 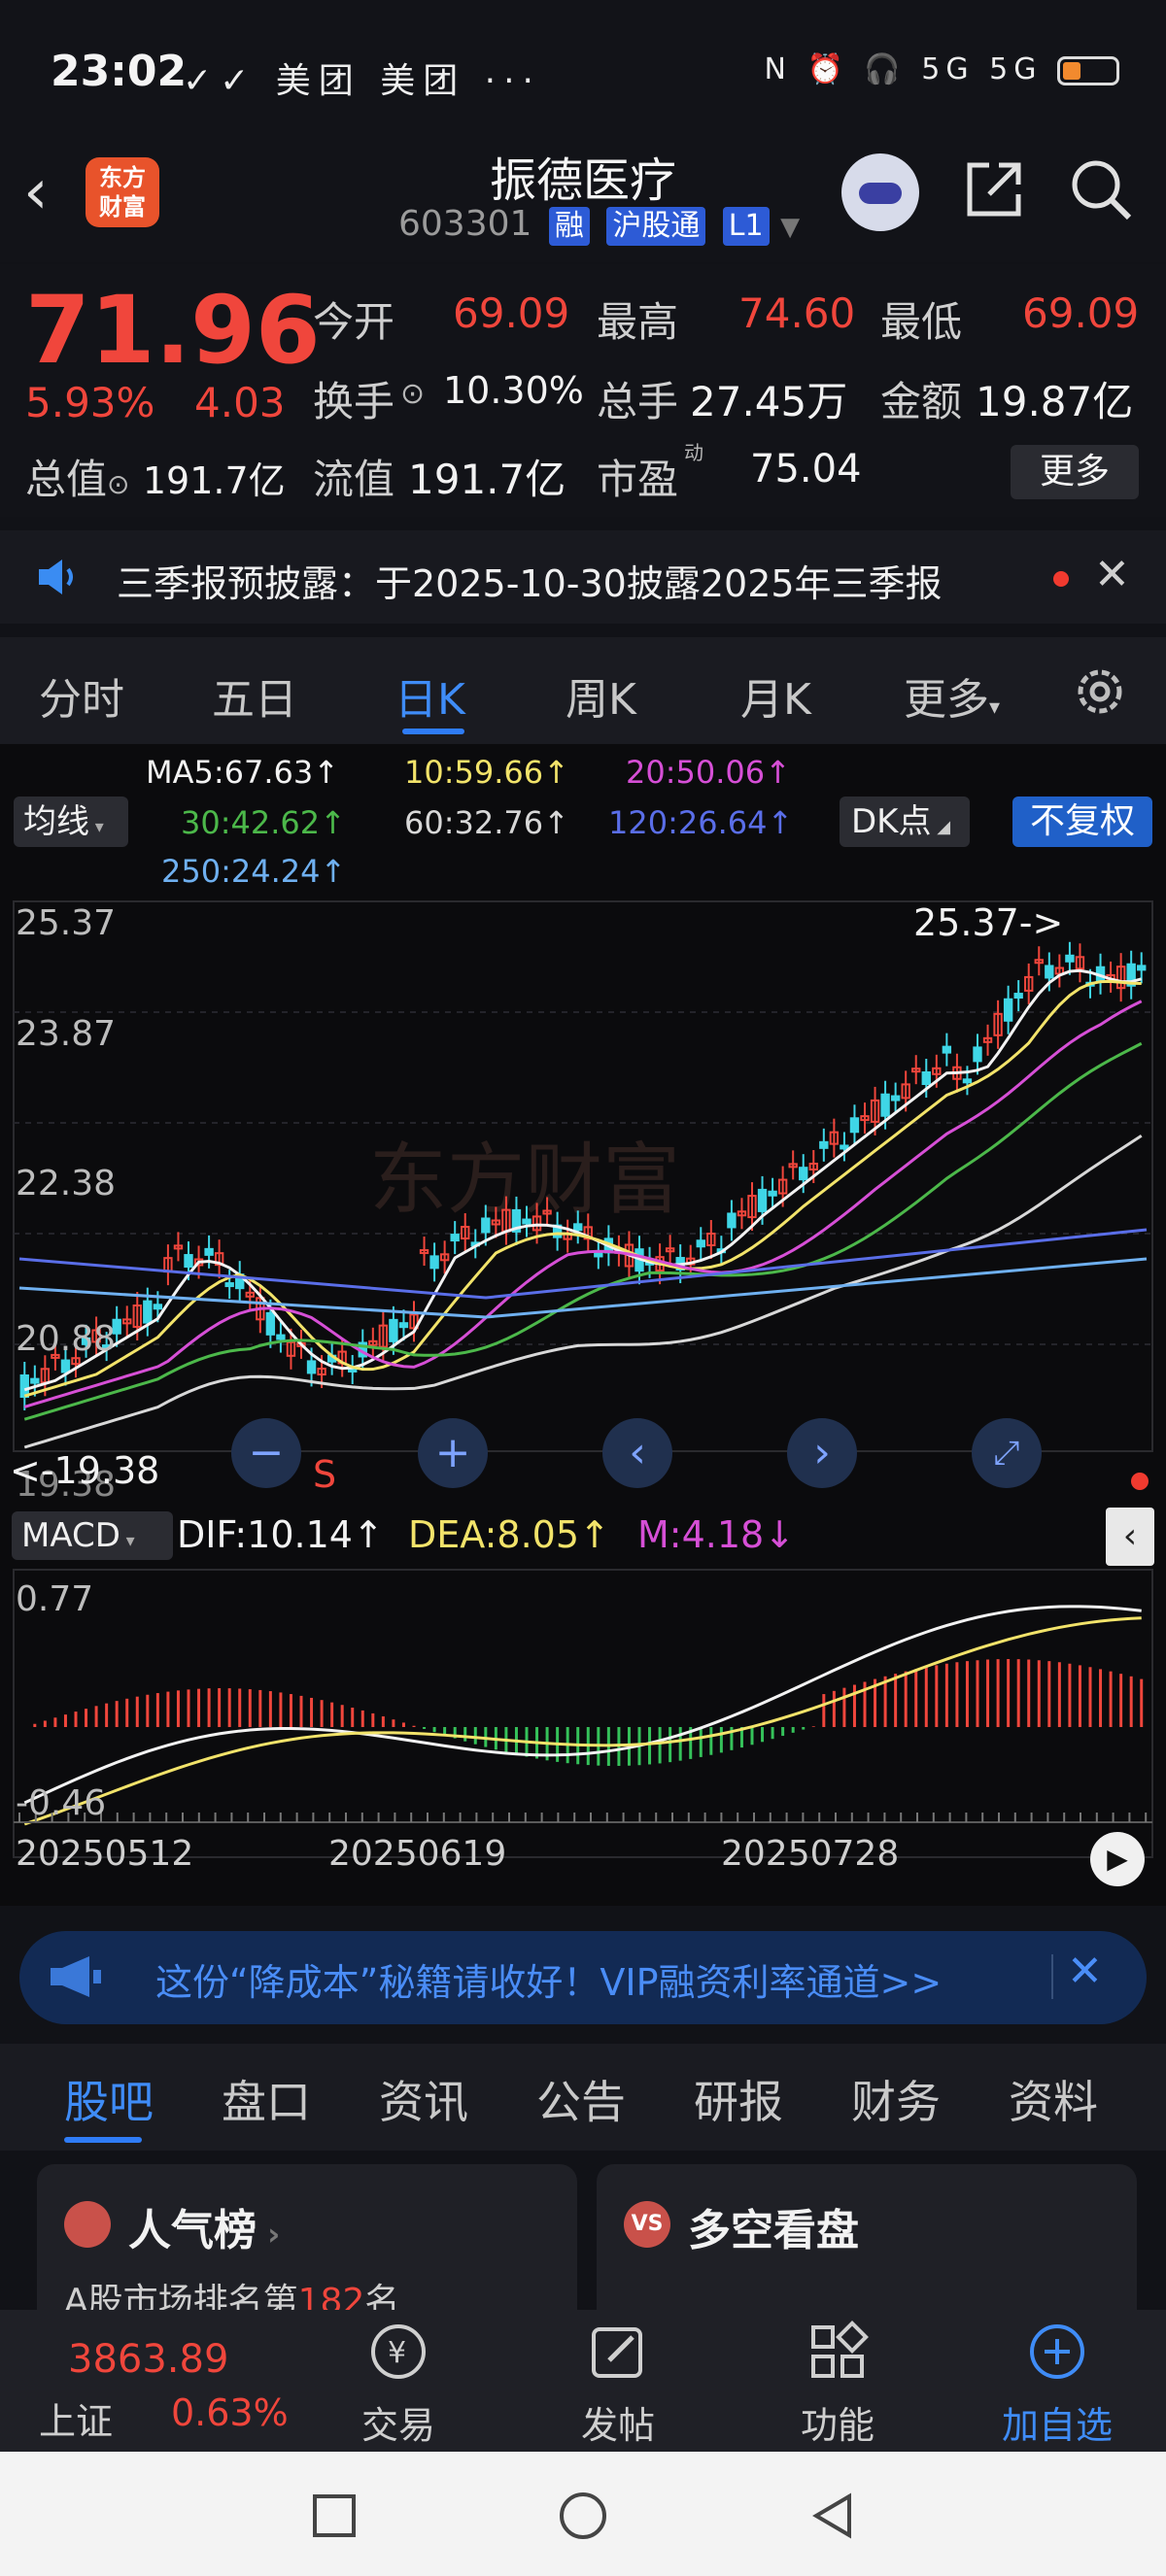 I want to click on tab-more-label: 更多, so click(x=946, y=700).